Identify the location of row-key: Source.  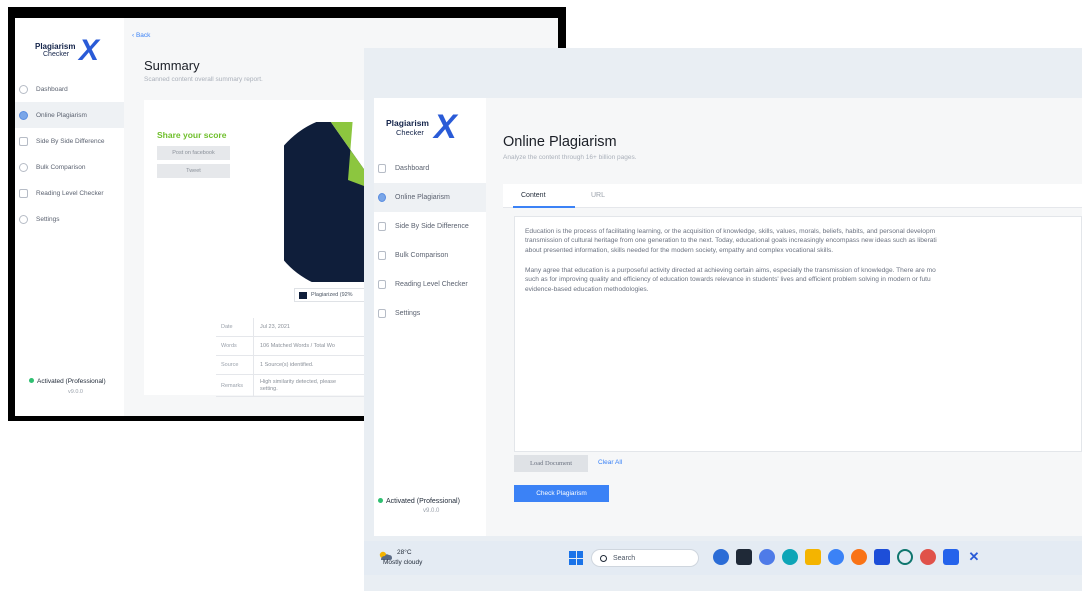
(235, 365).